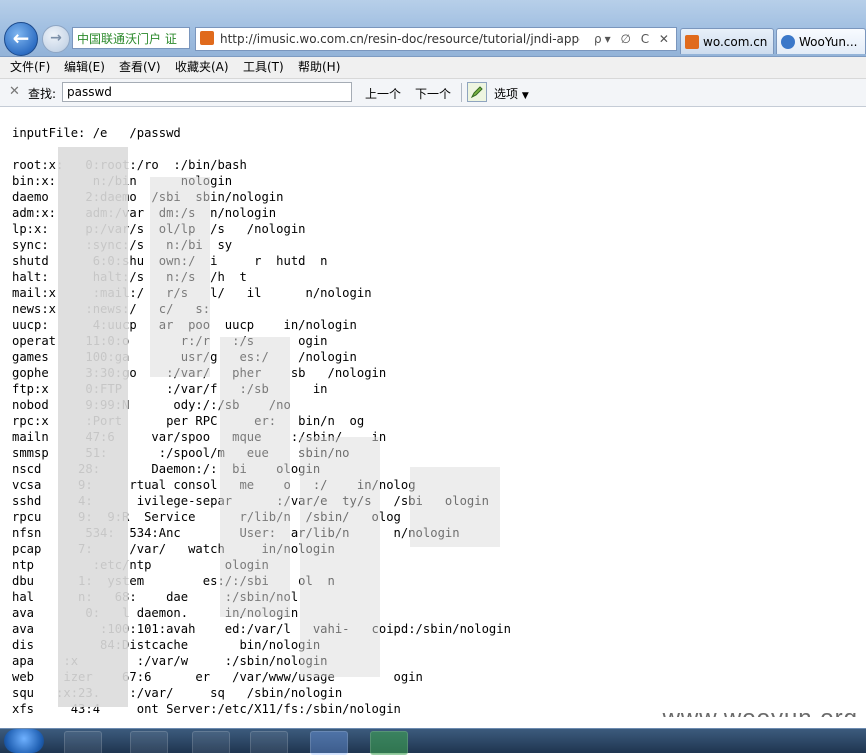 The image size is (866, 755). I want to click on find-input, so click(207, 92).